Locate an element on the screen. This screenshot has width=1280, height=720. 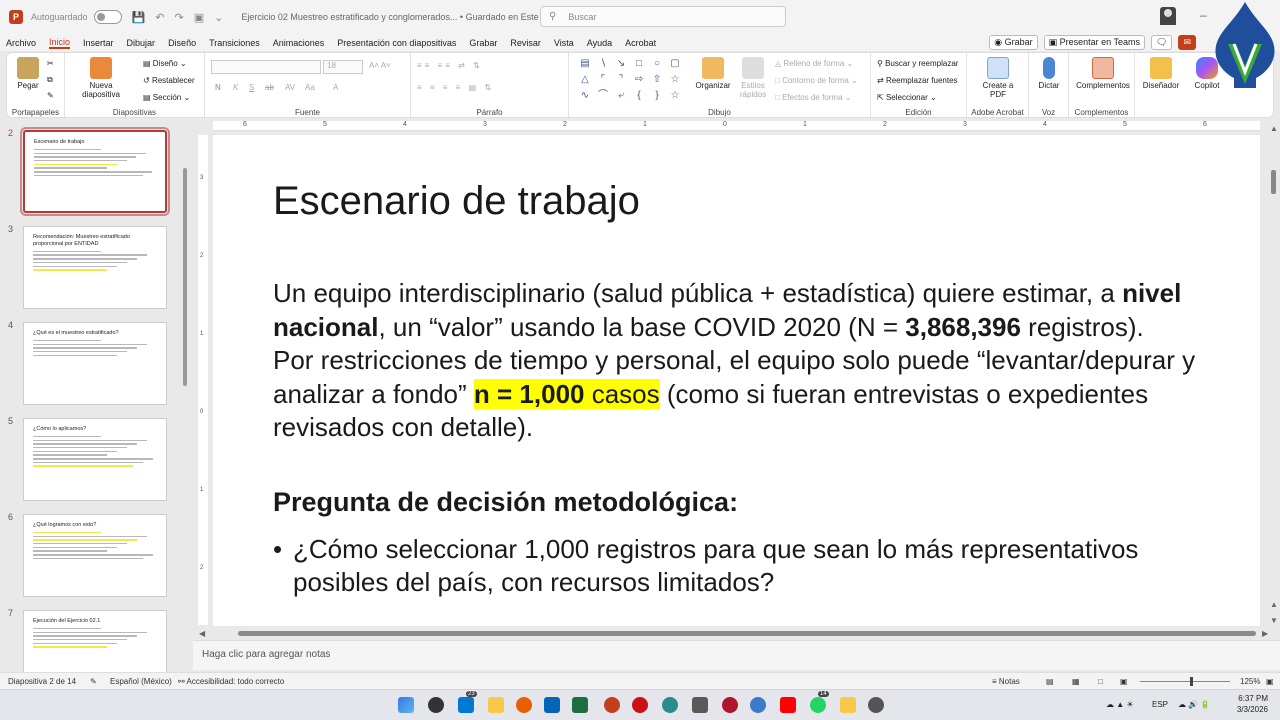
keyboard-language: ESP is located at coordinates (1160, 704).